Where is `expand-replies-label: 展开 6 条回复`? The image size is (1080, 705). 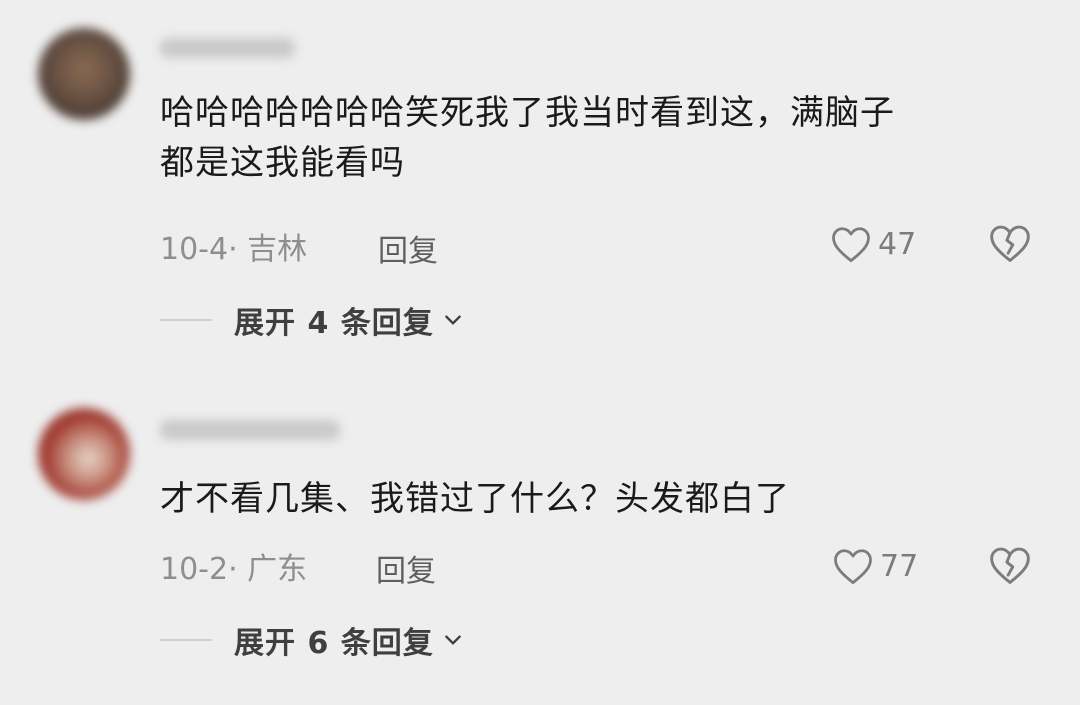 expand-replies-label: 展开 6 条回复 is located at coordinates (334, 643).